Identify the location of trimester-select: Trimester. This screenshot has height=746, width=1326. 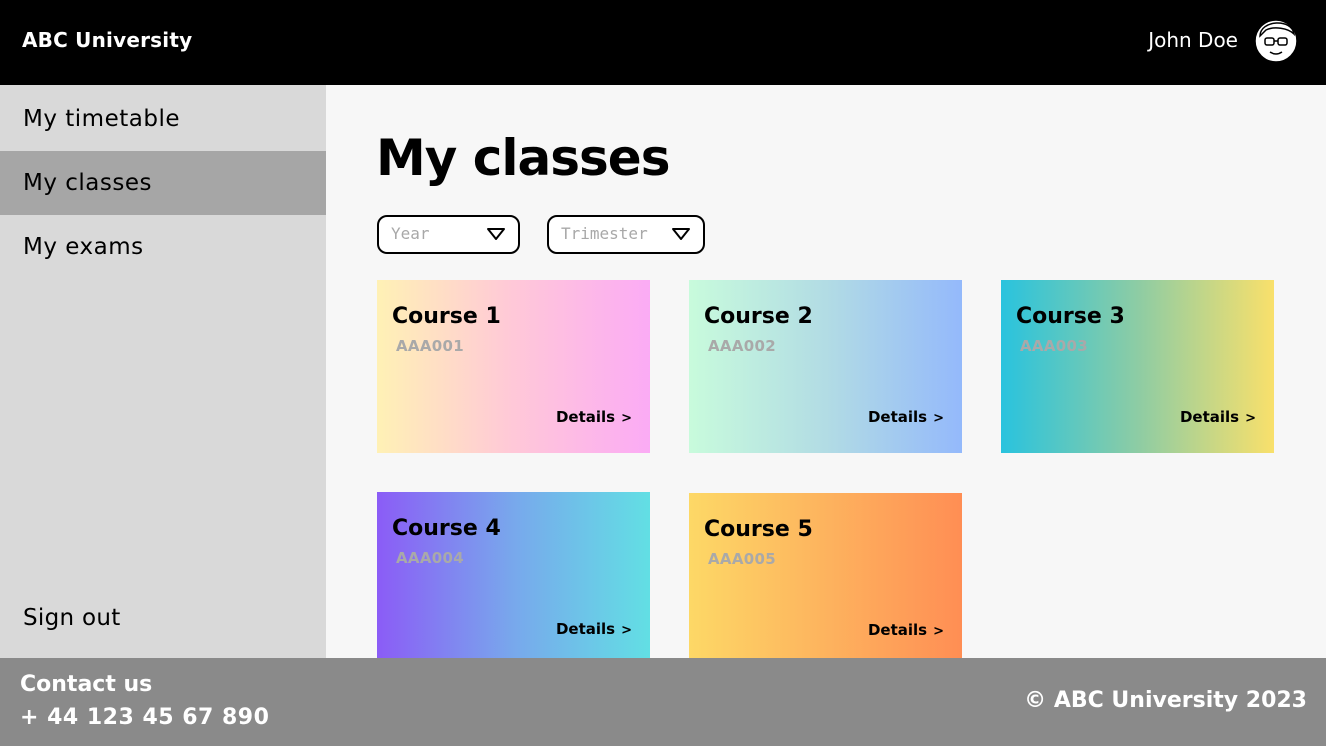
(626, 234).